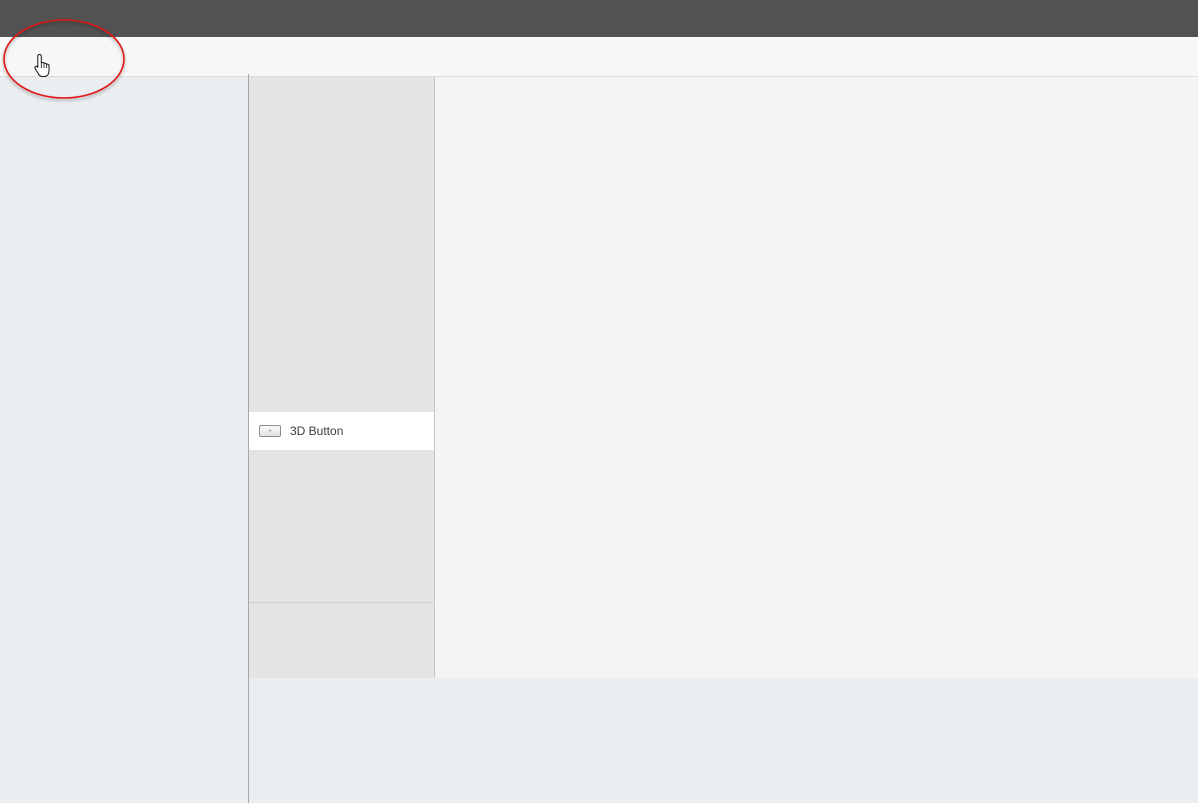  I want to click on button-icon: +, so click(270, 431).